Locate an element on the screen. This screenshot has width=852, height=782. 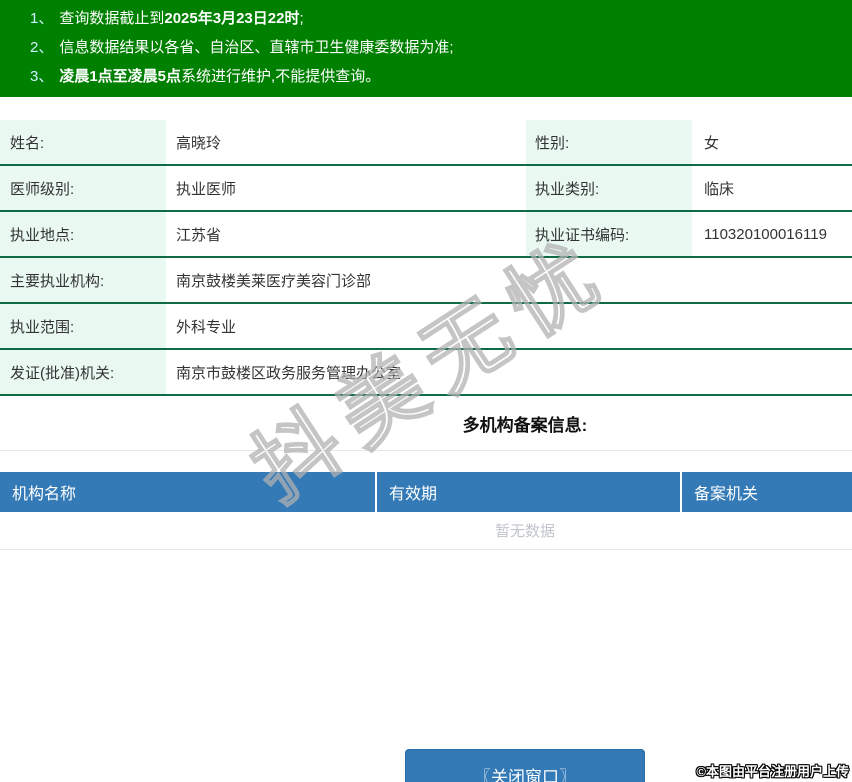
notice-text-bold: 凌晨1点至凌晨5点 is located at coordinates (120, 76).